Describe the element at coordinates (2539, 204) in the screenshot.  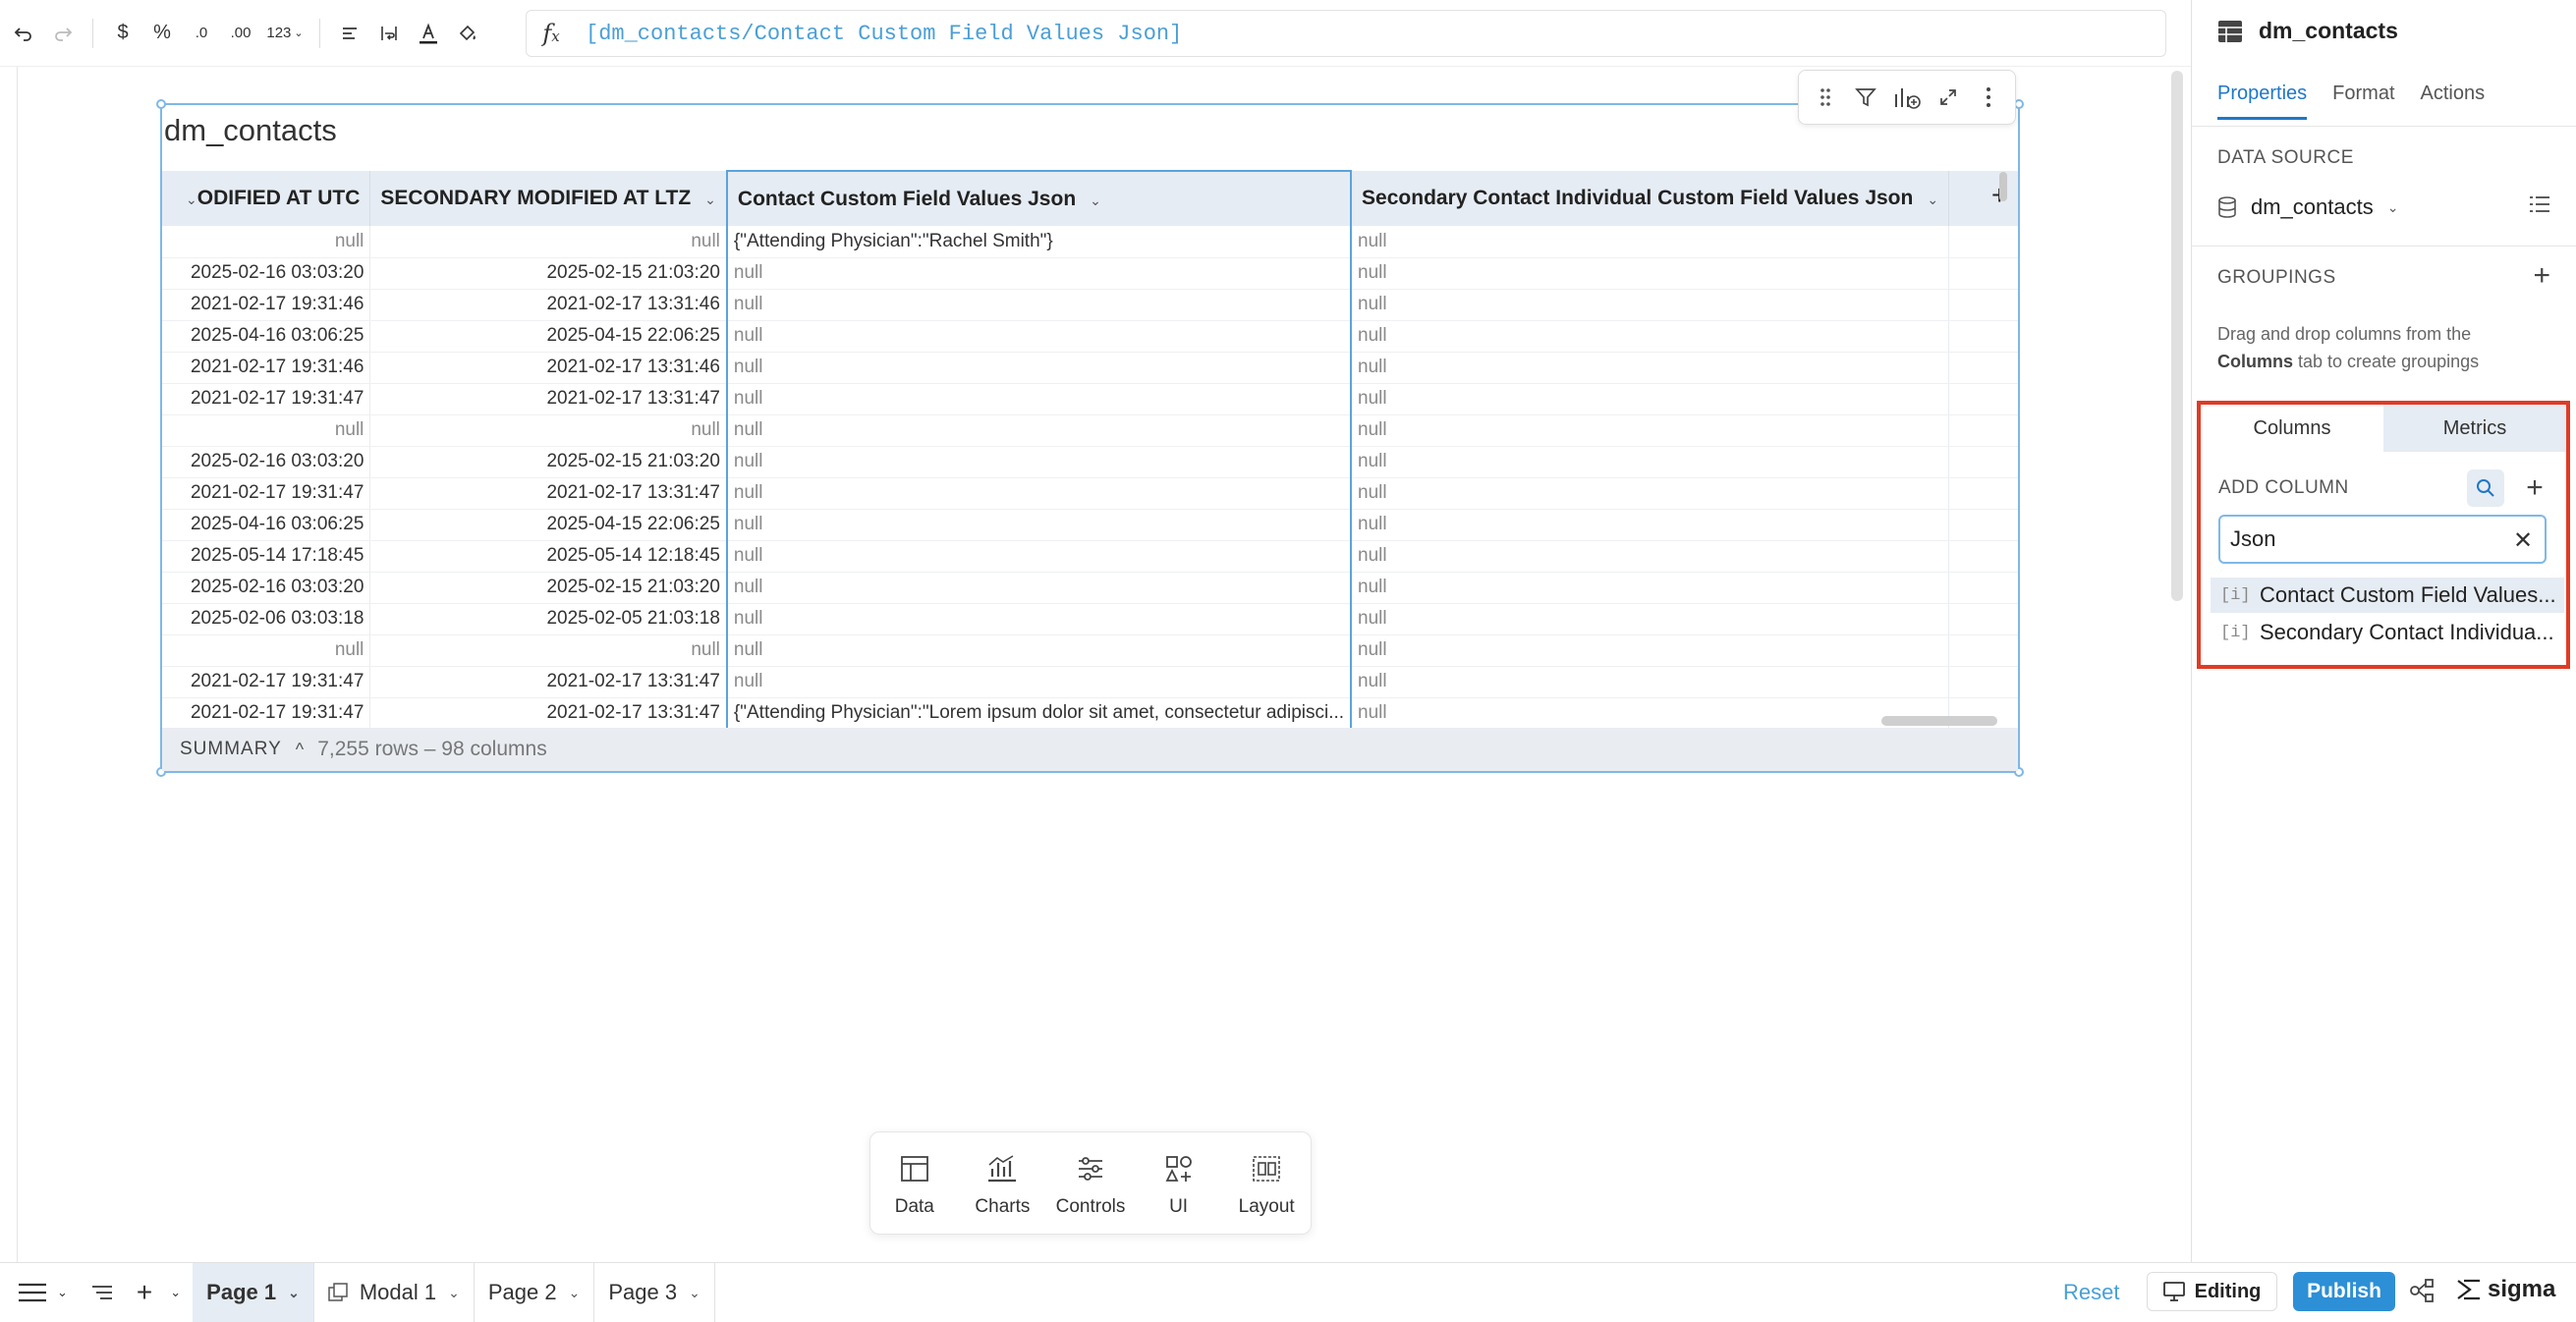
I see `column-list-icon` at that location.